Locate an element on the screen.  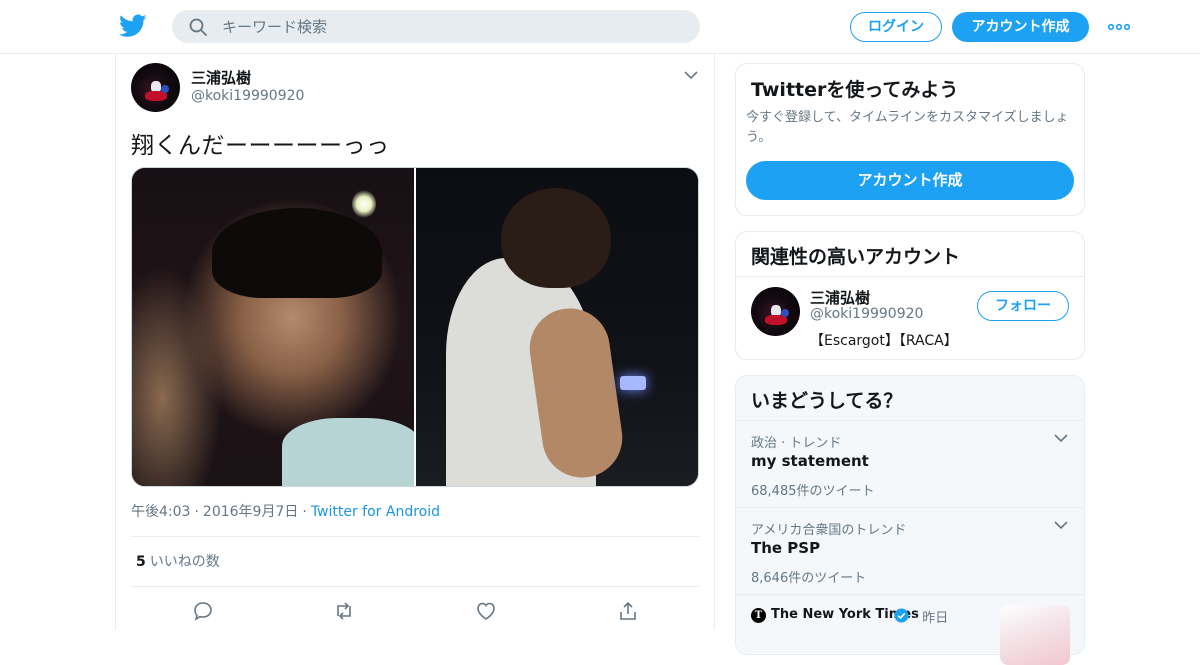
trend-context: アメリカ合衆国のトレンド is located at coordinates (829, 530).